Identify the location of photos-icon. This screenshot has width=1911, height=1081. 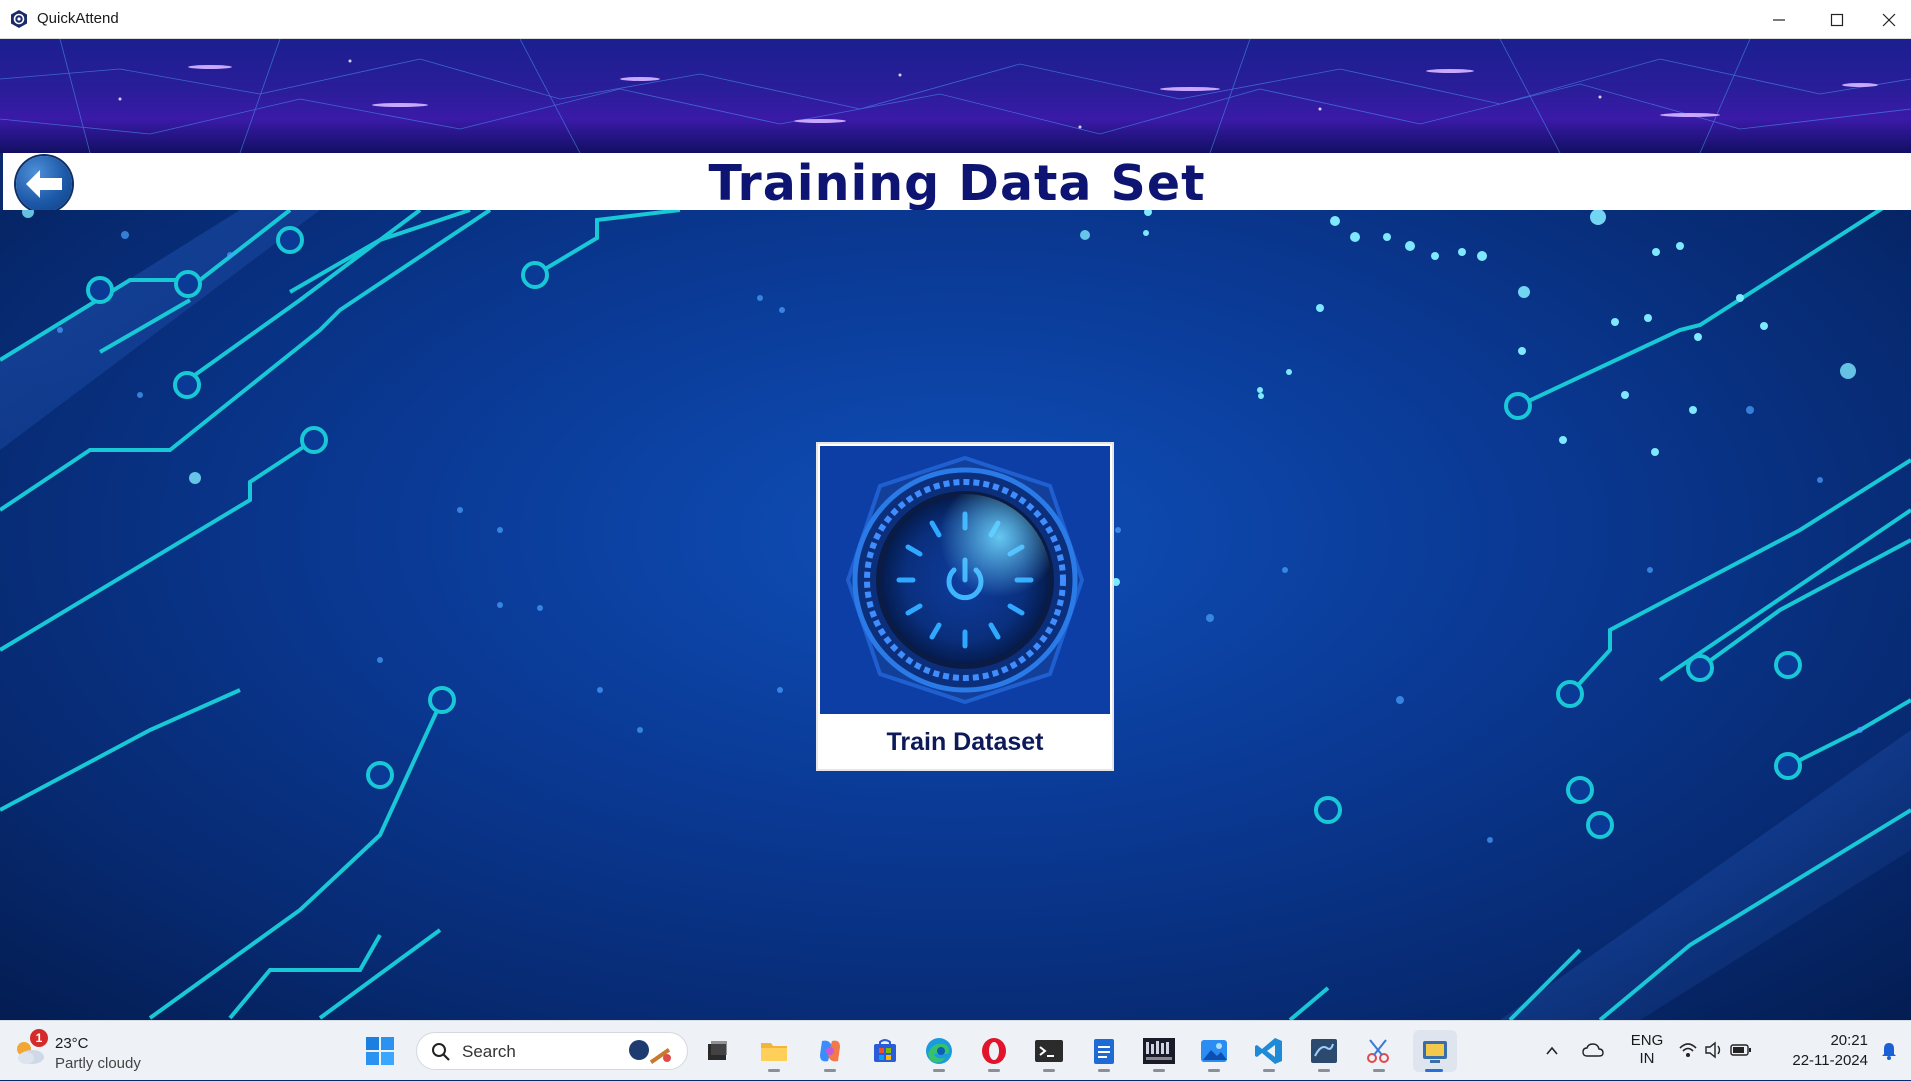
(1214, 1051).